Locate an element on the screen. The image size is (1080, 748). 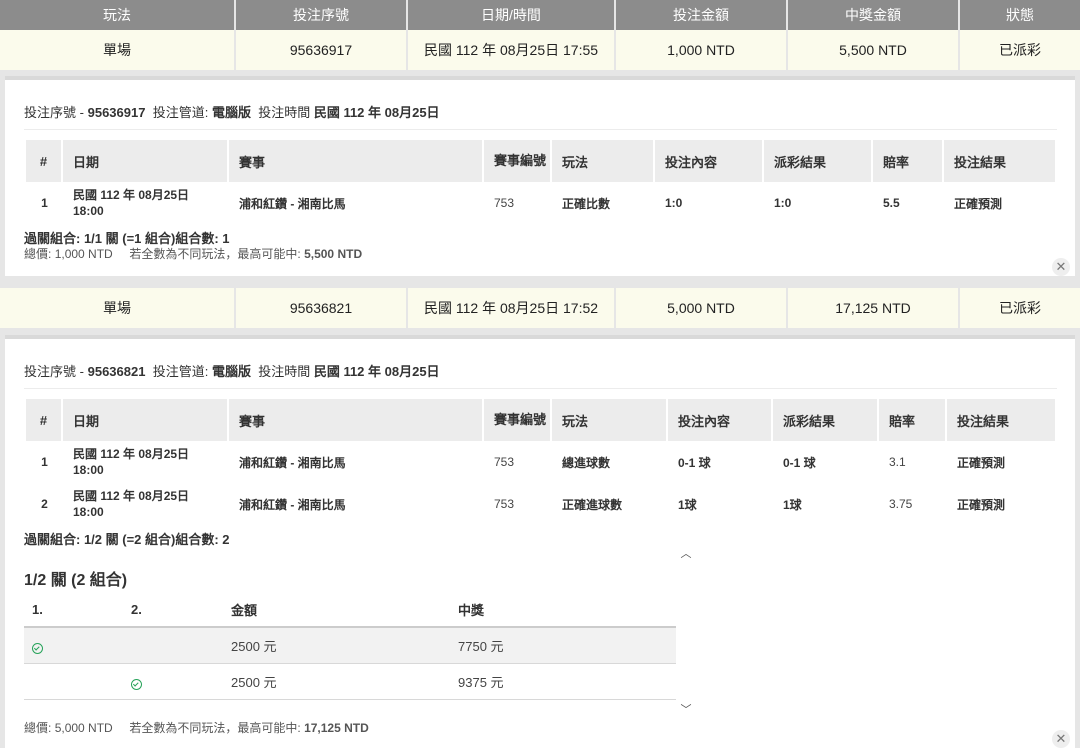
combo-title: 1/2 關 (2 組合) is located at coordinates (76, 580).